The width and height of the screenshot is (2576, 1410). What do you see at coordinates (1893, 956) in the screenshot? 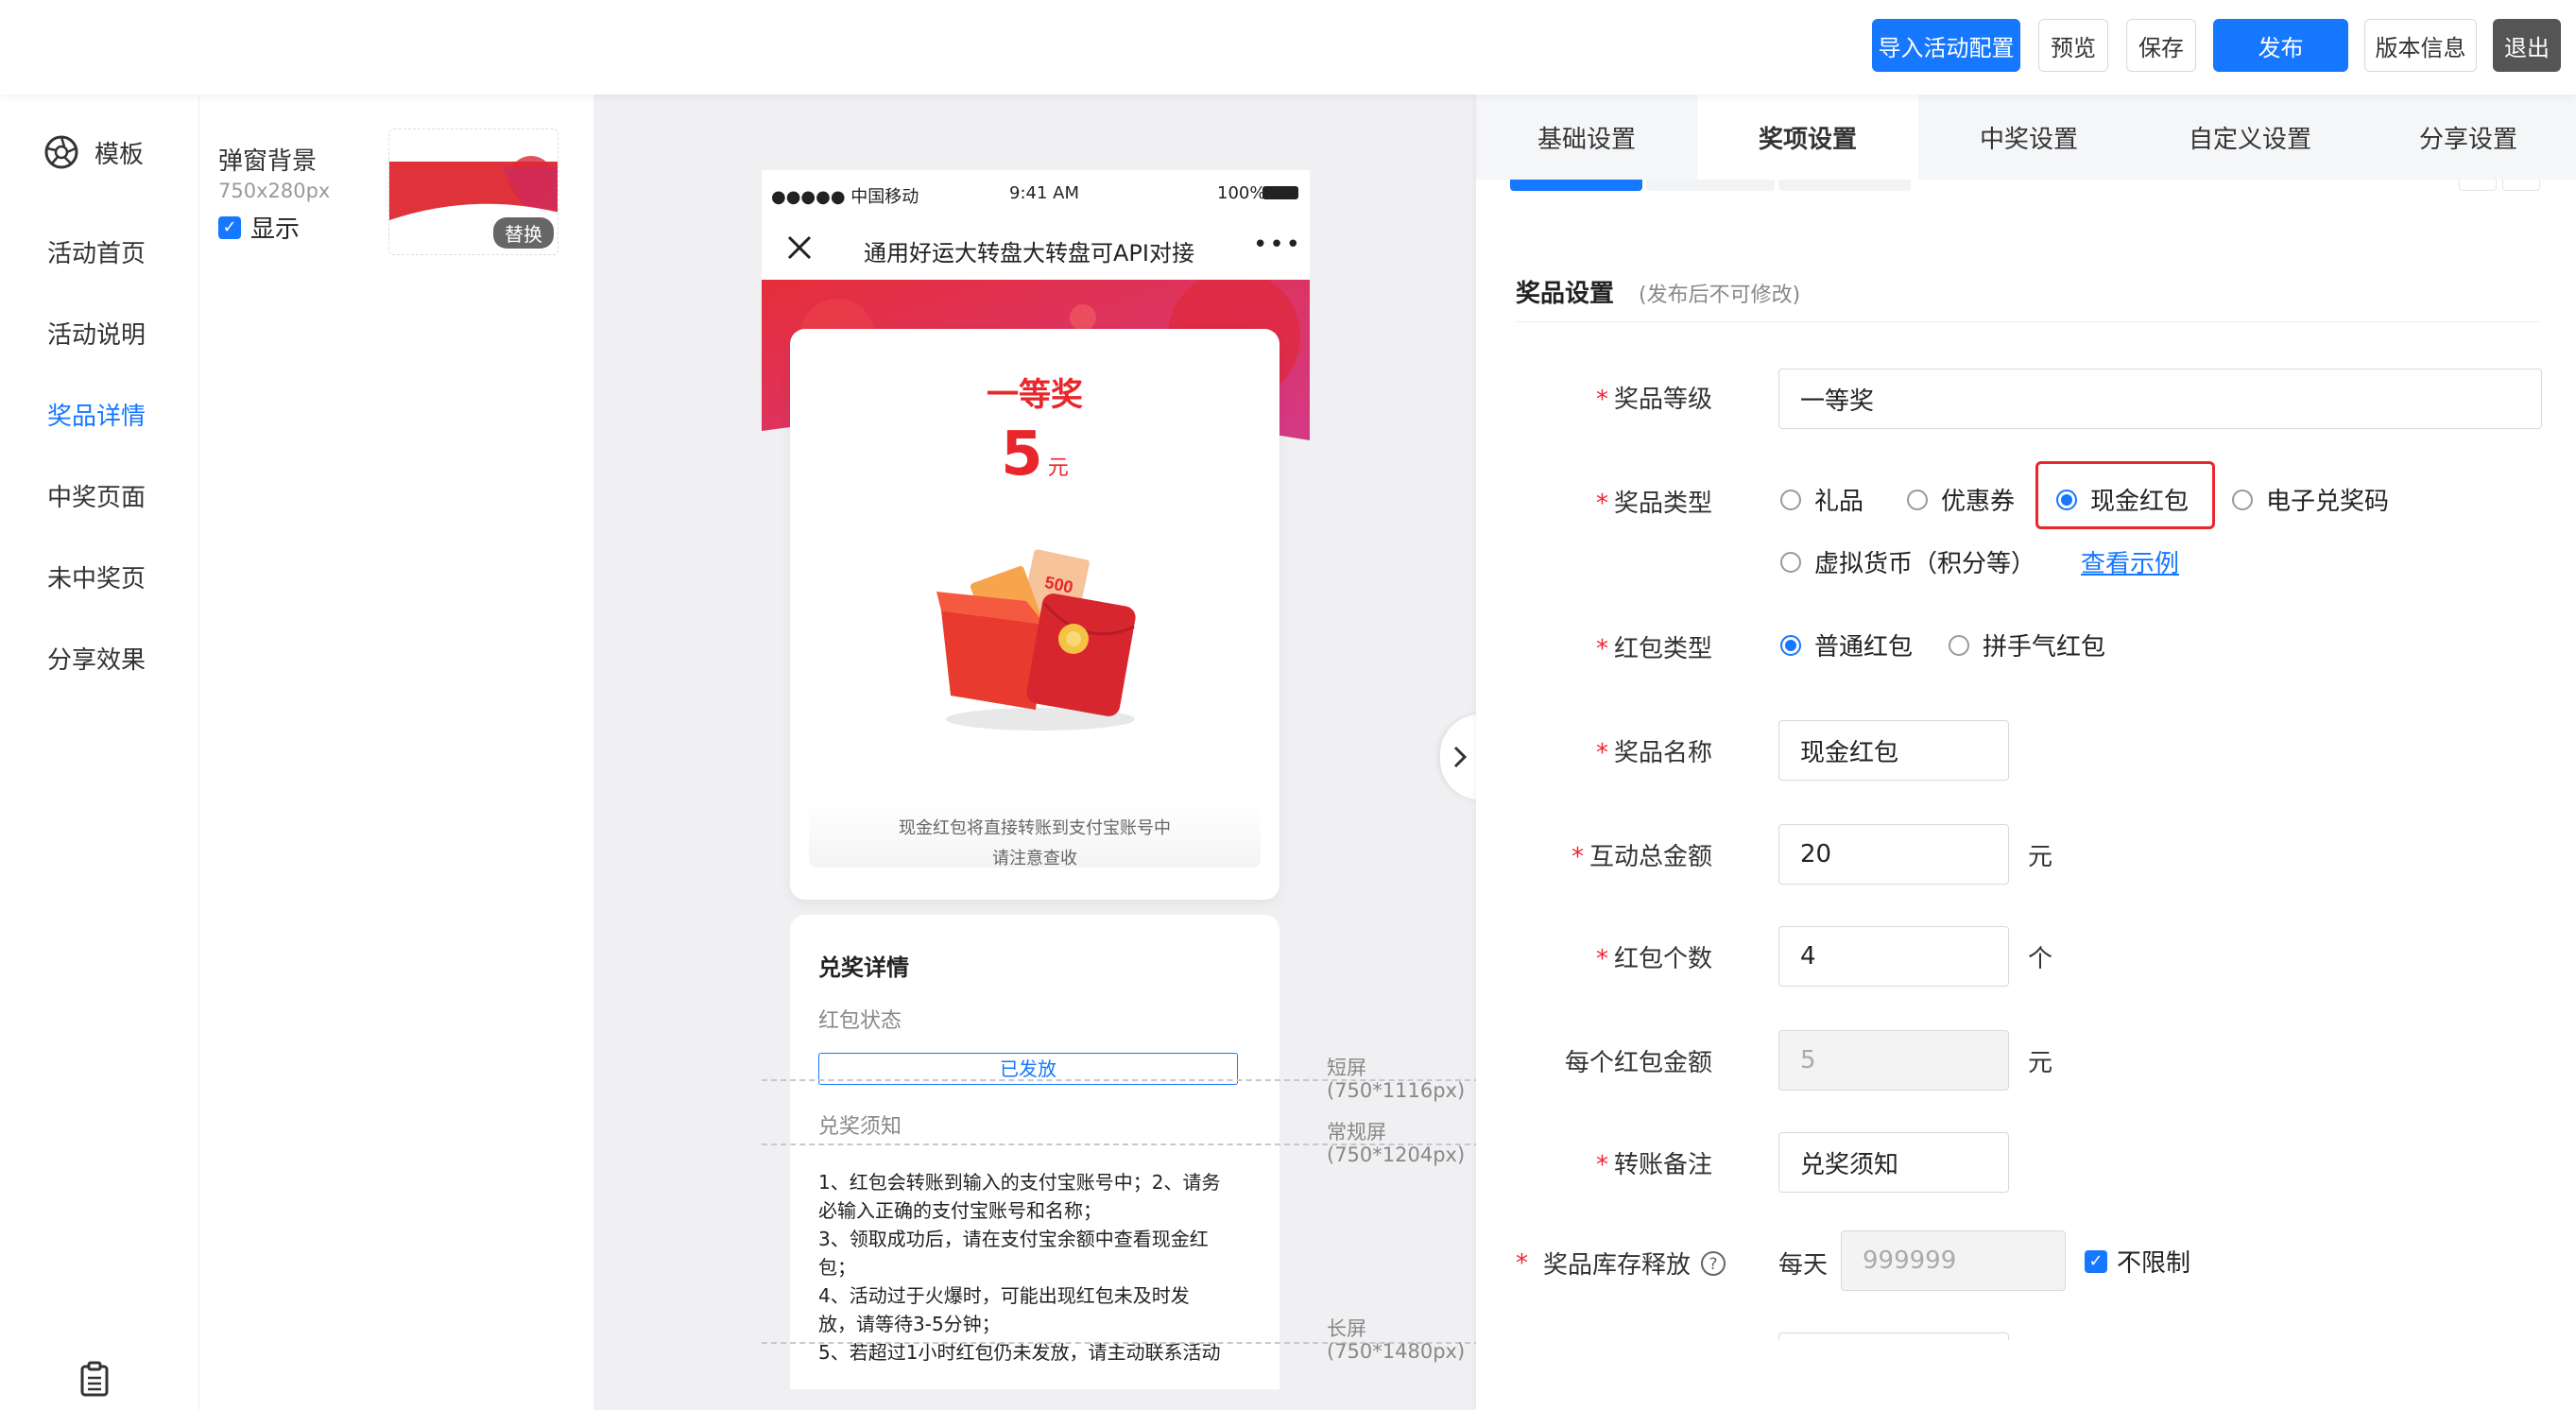
I see `packet-count-input: 4` at bounding box center [1893, 956].